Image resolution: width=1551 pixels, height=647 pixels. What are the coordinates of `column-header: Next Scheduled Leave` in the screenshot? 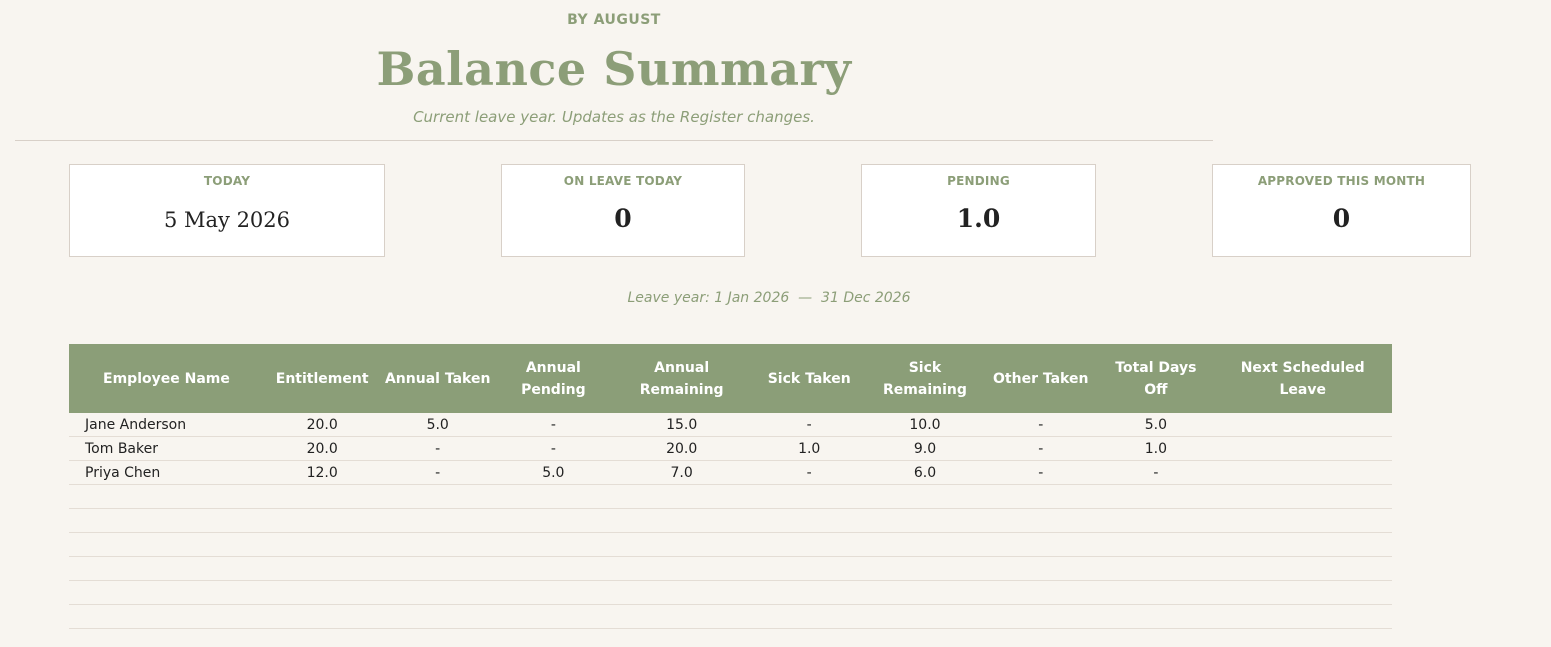 It's located at (1302, 378).